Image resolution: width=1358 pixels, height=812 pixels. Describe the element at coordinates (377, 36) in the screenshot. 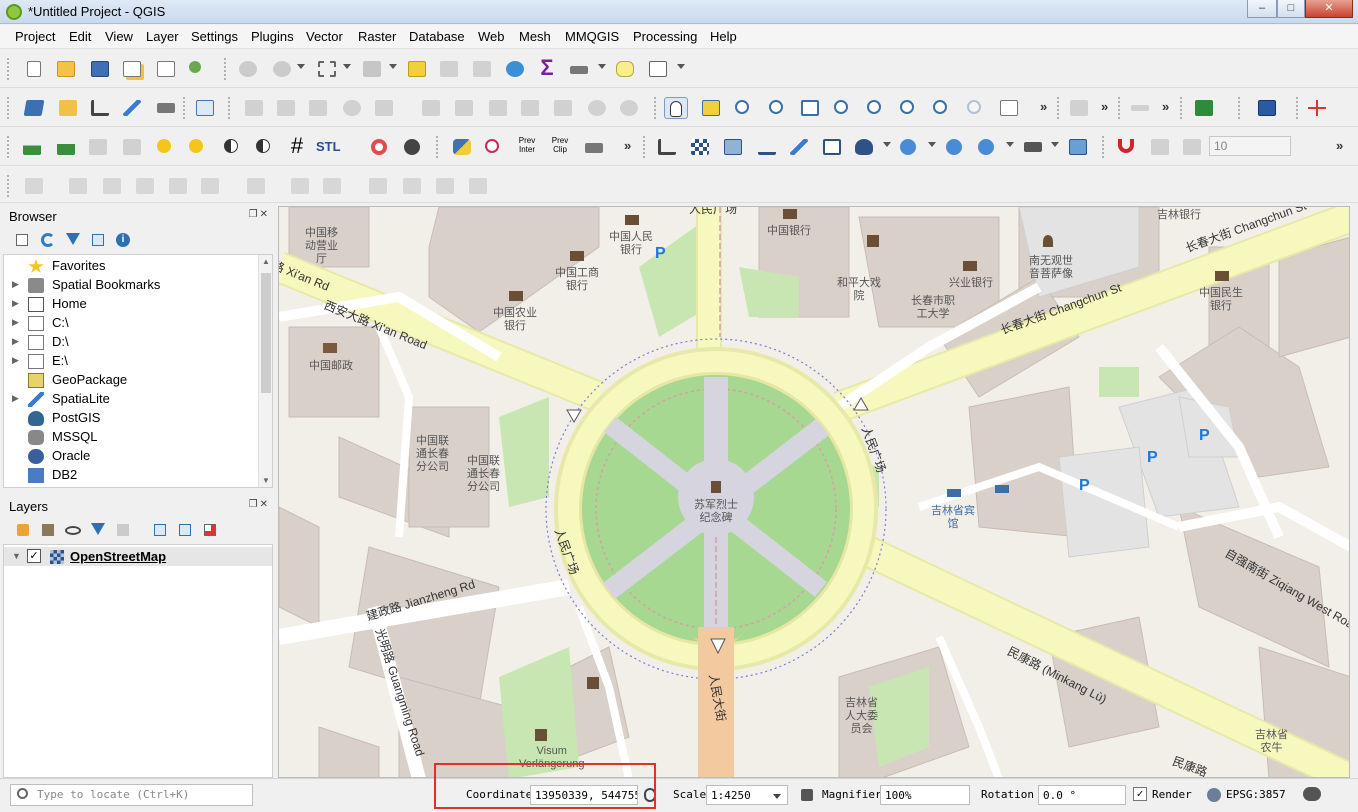

I see `menu-raster: Raster` at that location.